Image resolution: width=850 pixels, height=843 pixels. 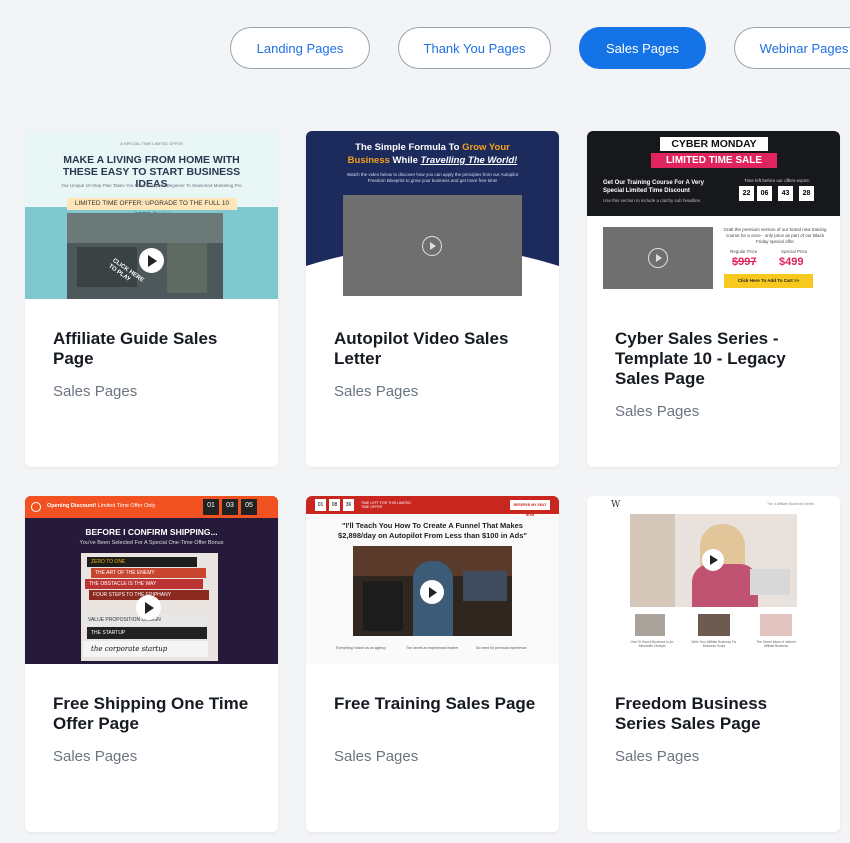 I want to click on filter-thank-you-pages: Thank You Pages, so click(x=474, y=48).